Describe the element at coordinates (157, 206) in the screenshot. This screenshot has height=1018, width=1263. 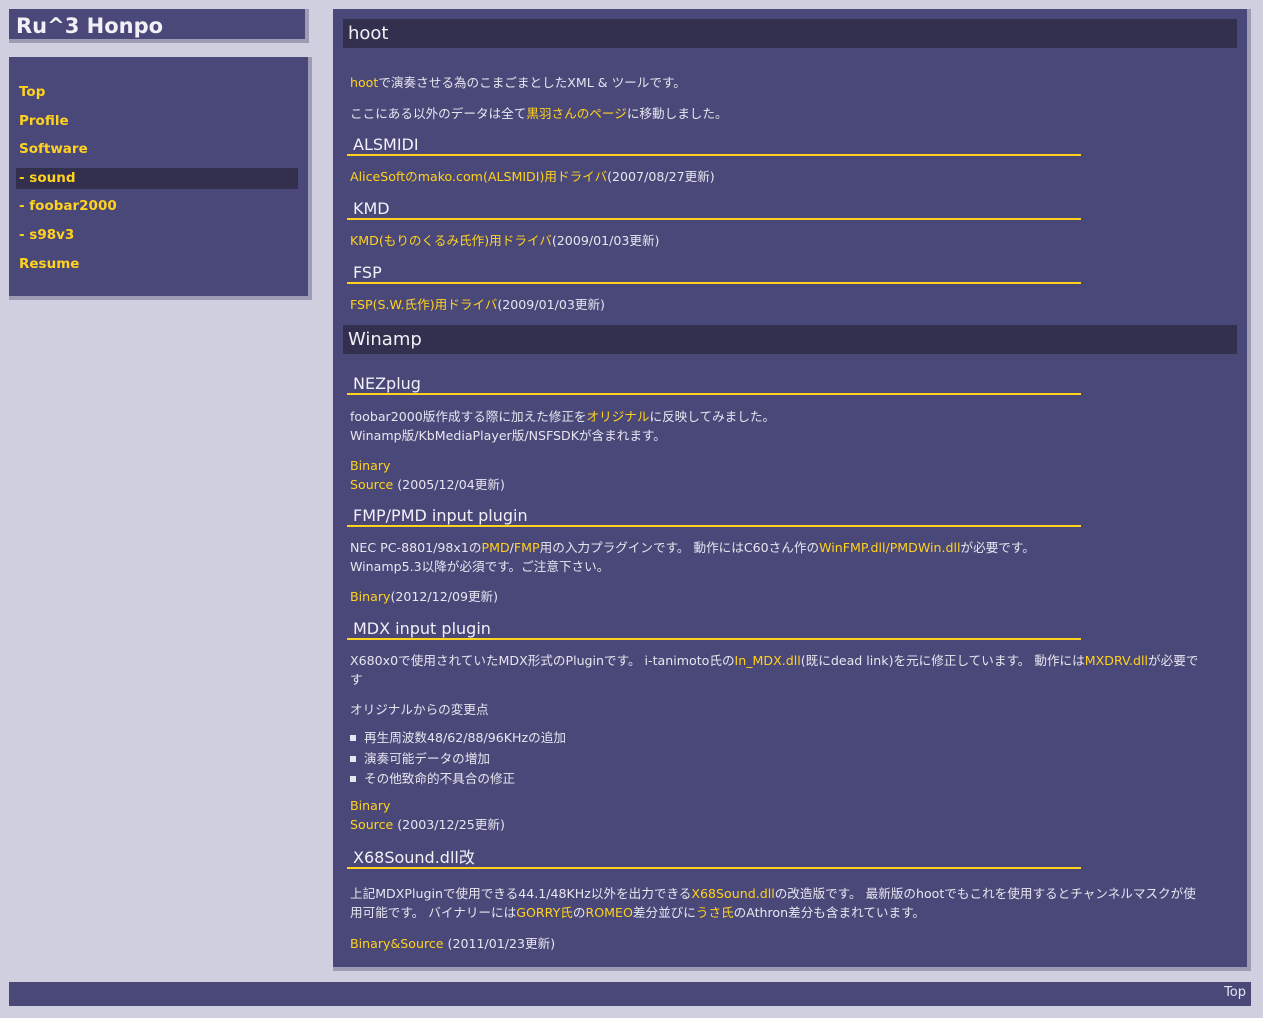
I see `sidebar-link-foobar2000: - foobar2000` at that location.